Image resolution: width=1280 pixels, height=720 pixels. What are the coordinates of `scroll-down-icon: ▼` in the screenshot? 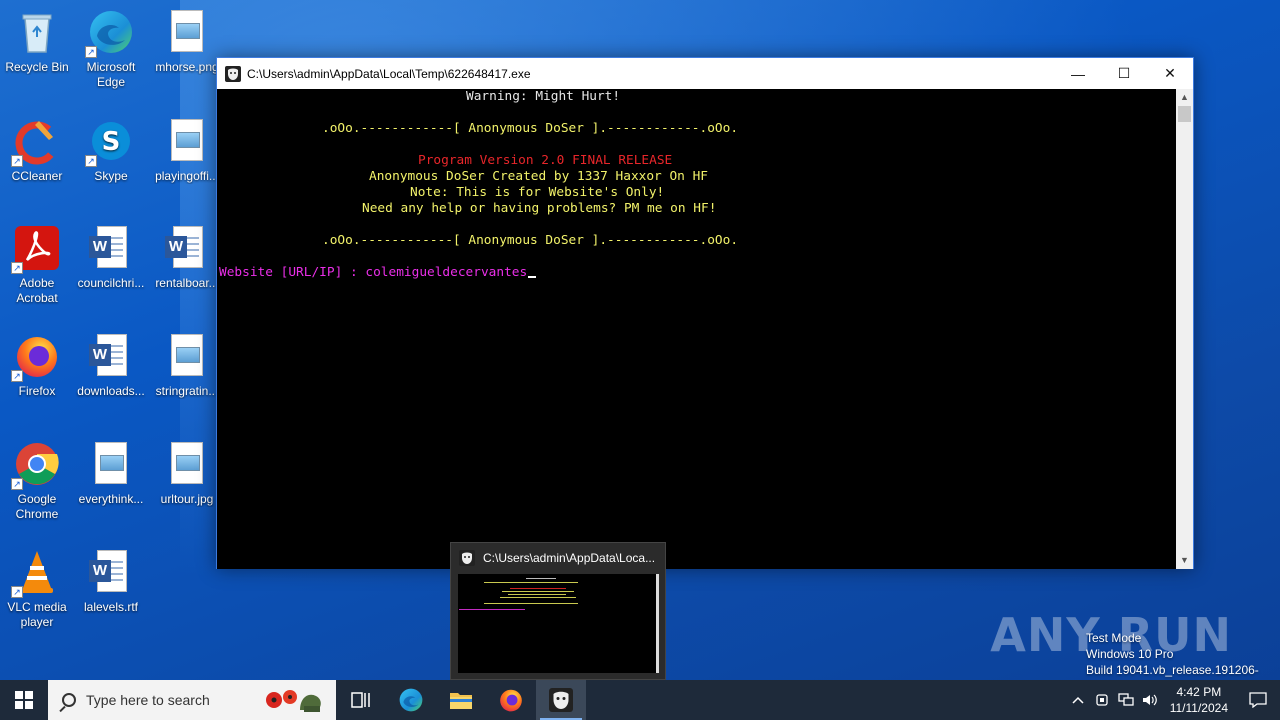 It's located at (1184, 560).